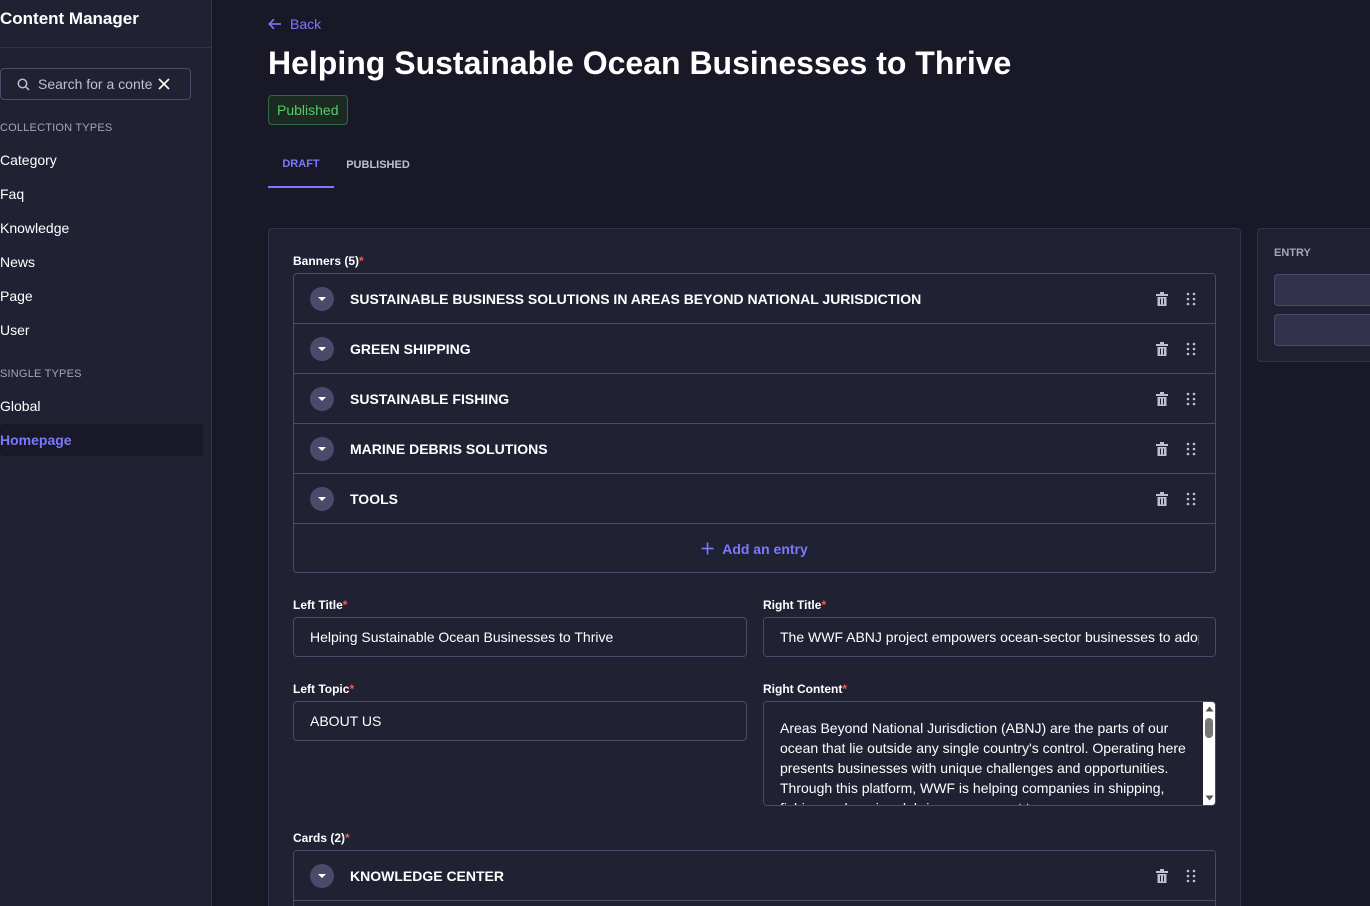  I want to click on banner-row: SUSTAINABLE FISHING, so click(754, 399).